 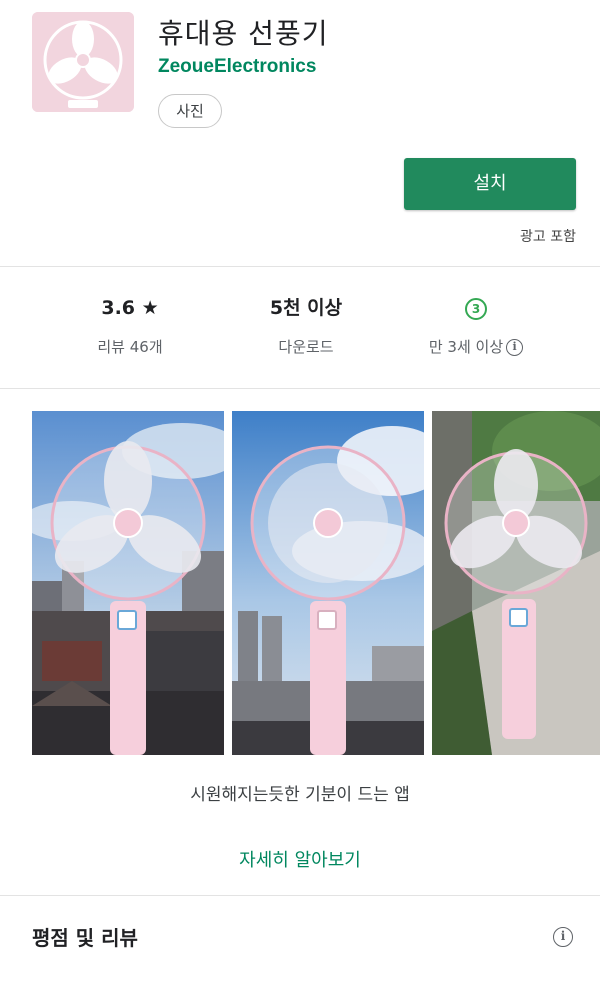 I want to click on review-count: 리뷰 46개, so click(x=130, y=347).